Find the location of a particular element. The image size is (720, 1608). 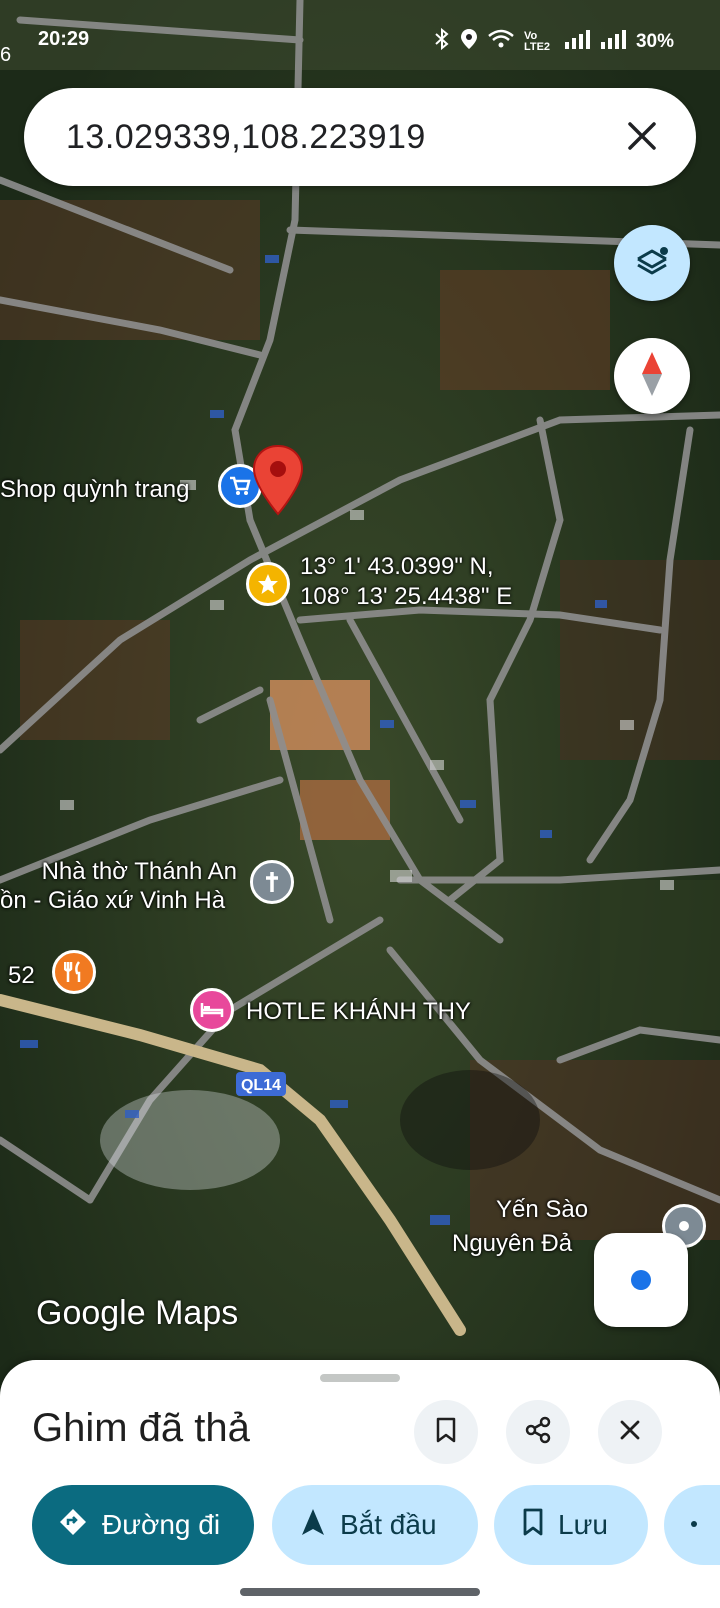

church-name-line2: ồn - Giáo xứ Vinh Hà is located at coordinates (112, 901).